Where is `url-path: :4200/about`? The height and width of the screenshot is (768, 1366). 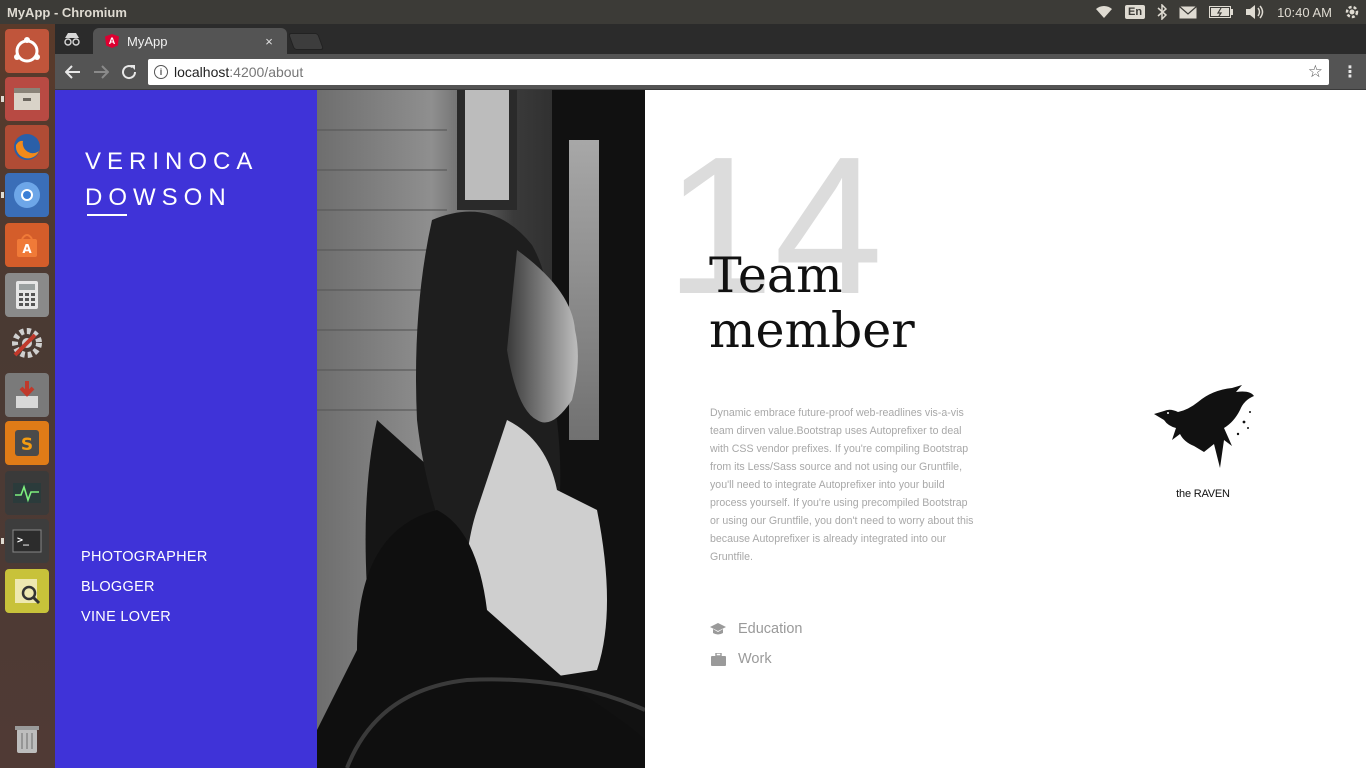 url-path: :4200/about is located at coordinates (266, 72).